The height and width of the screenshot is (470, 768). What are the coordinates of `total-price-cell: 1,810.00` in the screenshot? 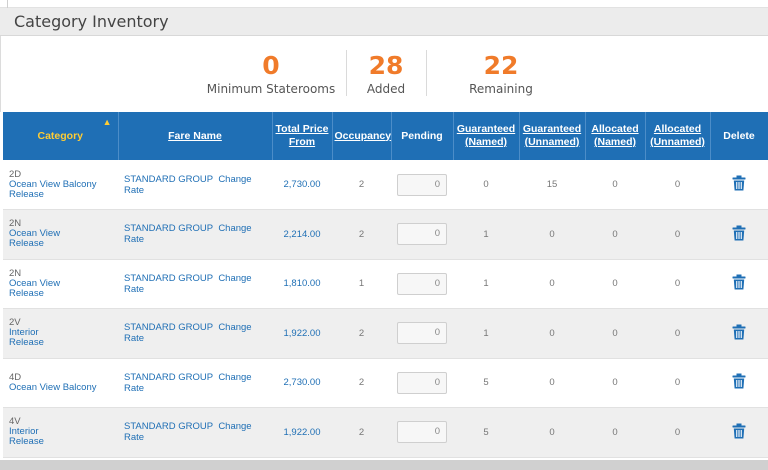 It's located at (302, 284).